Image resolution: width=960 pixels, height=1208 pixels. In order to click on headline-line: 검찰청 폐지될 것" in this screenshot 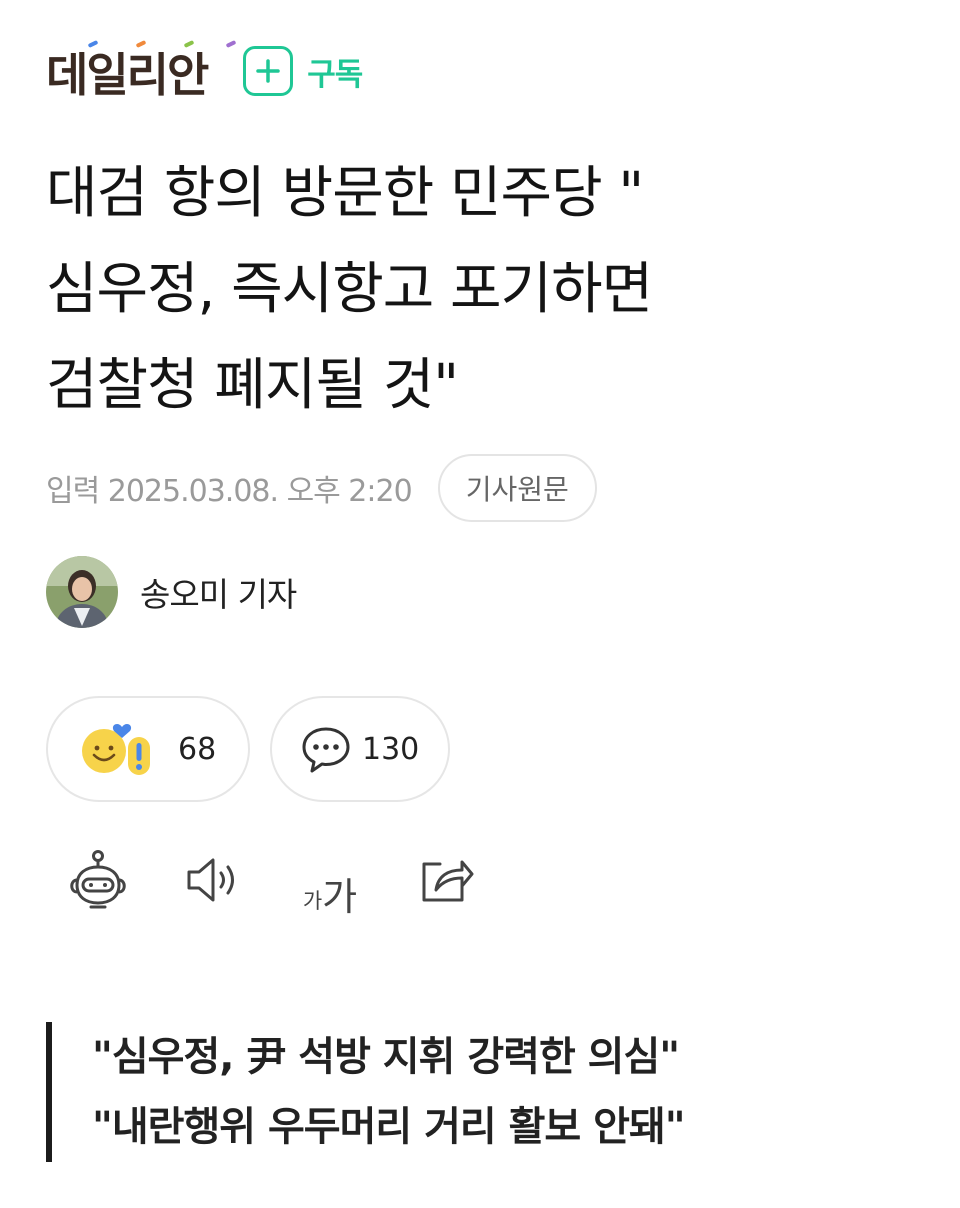, I will do `click(252, 385)`.